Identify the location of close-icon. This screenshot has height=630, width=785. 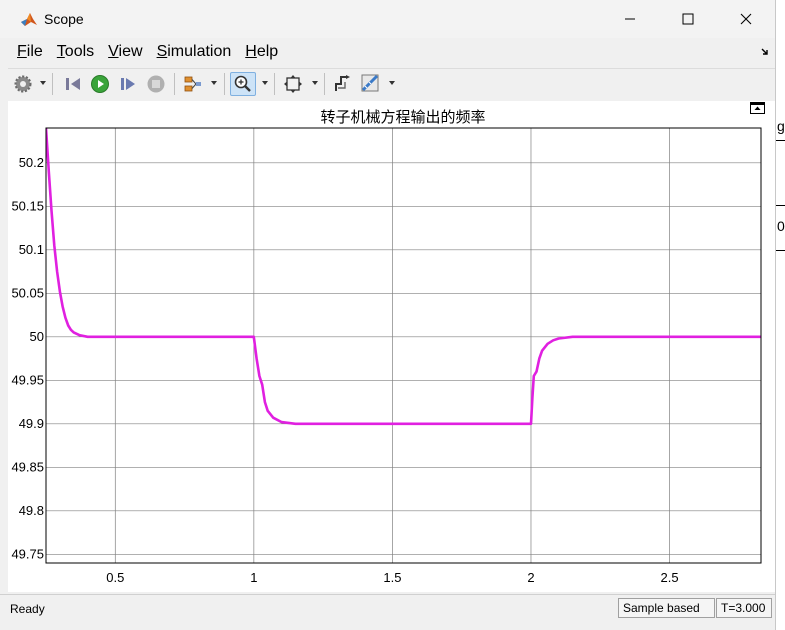
(746, 19).